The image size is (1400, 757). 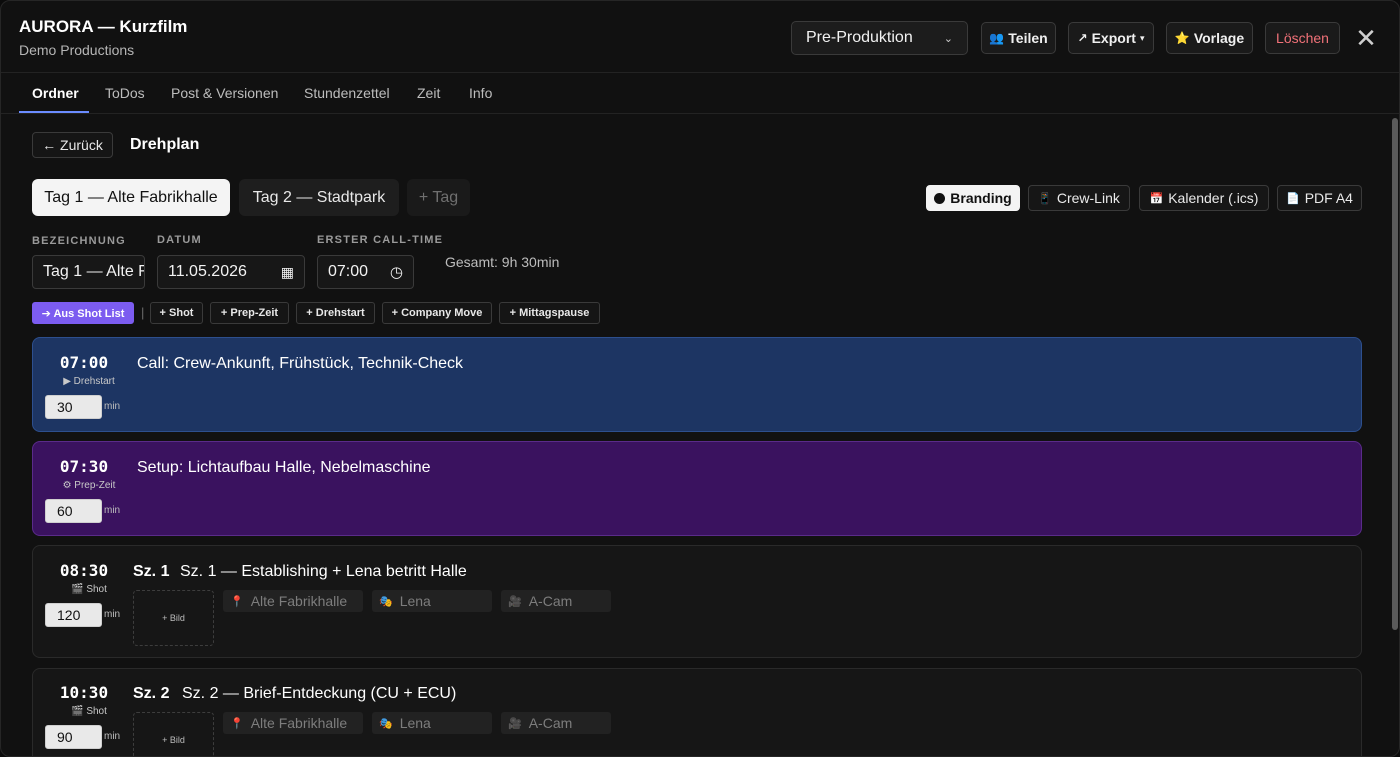 I want to click on template-button: ⭐ Vorlage, so click(x=1209, y=38).